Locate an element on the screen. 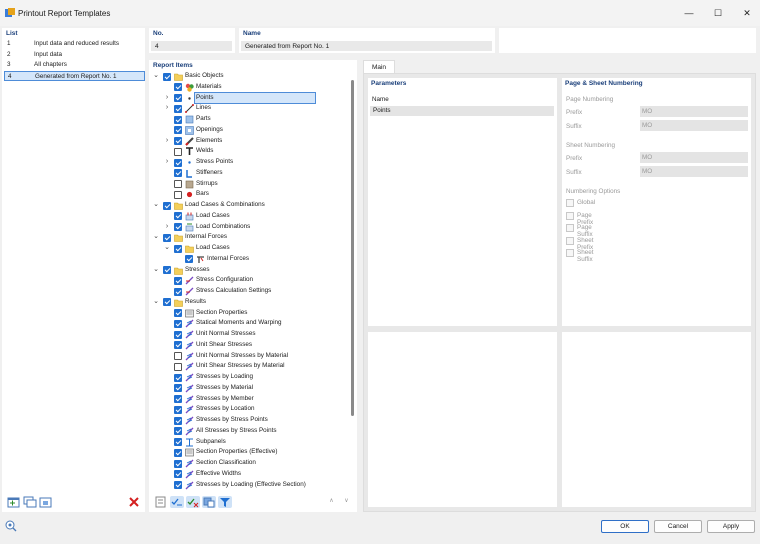 Image resolution: width=760 pixels, height=544 pixels. move-up-button: ∧ is located at coordinates (331, 502).